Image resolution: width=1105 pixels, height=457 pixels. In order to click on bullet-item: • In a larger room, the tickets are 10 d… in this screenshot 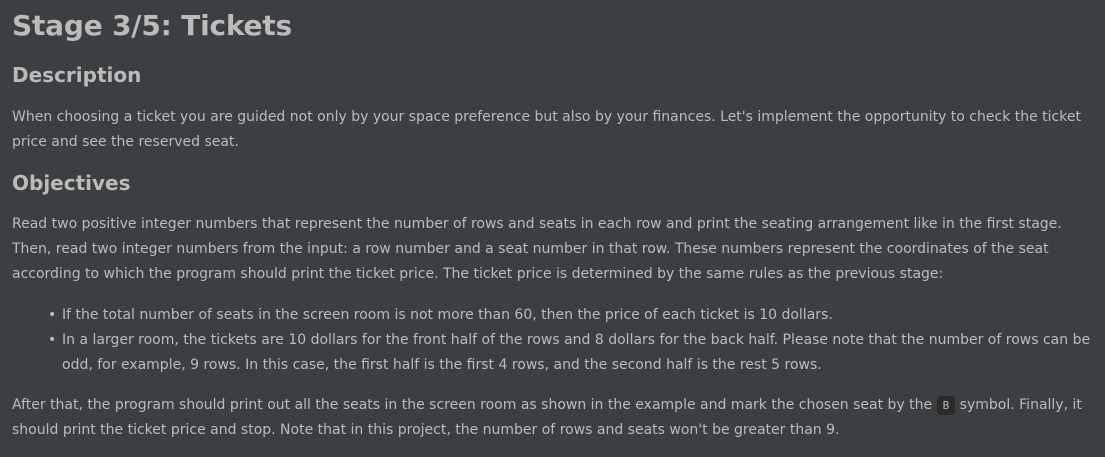, I will do `click(570, 353)`.